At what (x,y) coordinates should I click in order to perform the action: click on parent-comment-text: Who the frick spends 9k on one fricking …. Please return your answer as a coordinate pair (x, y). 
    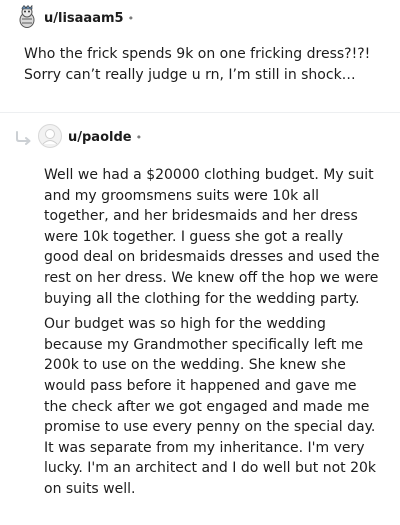
    Looking at the image, I should click on (197, 64).